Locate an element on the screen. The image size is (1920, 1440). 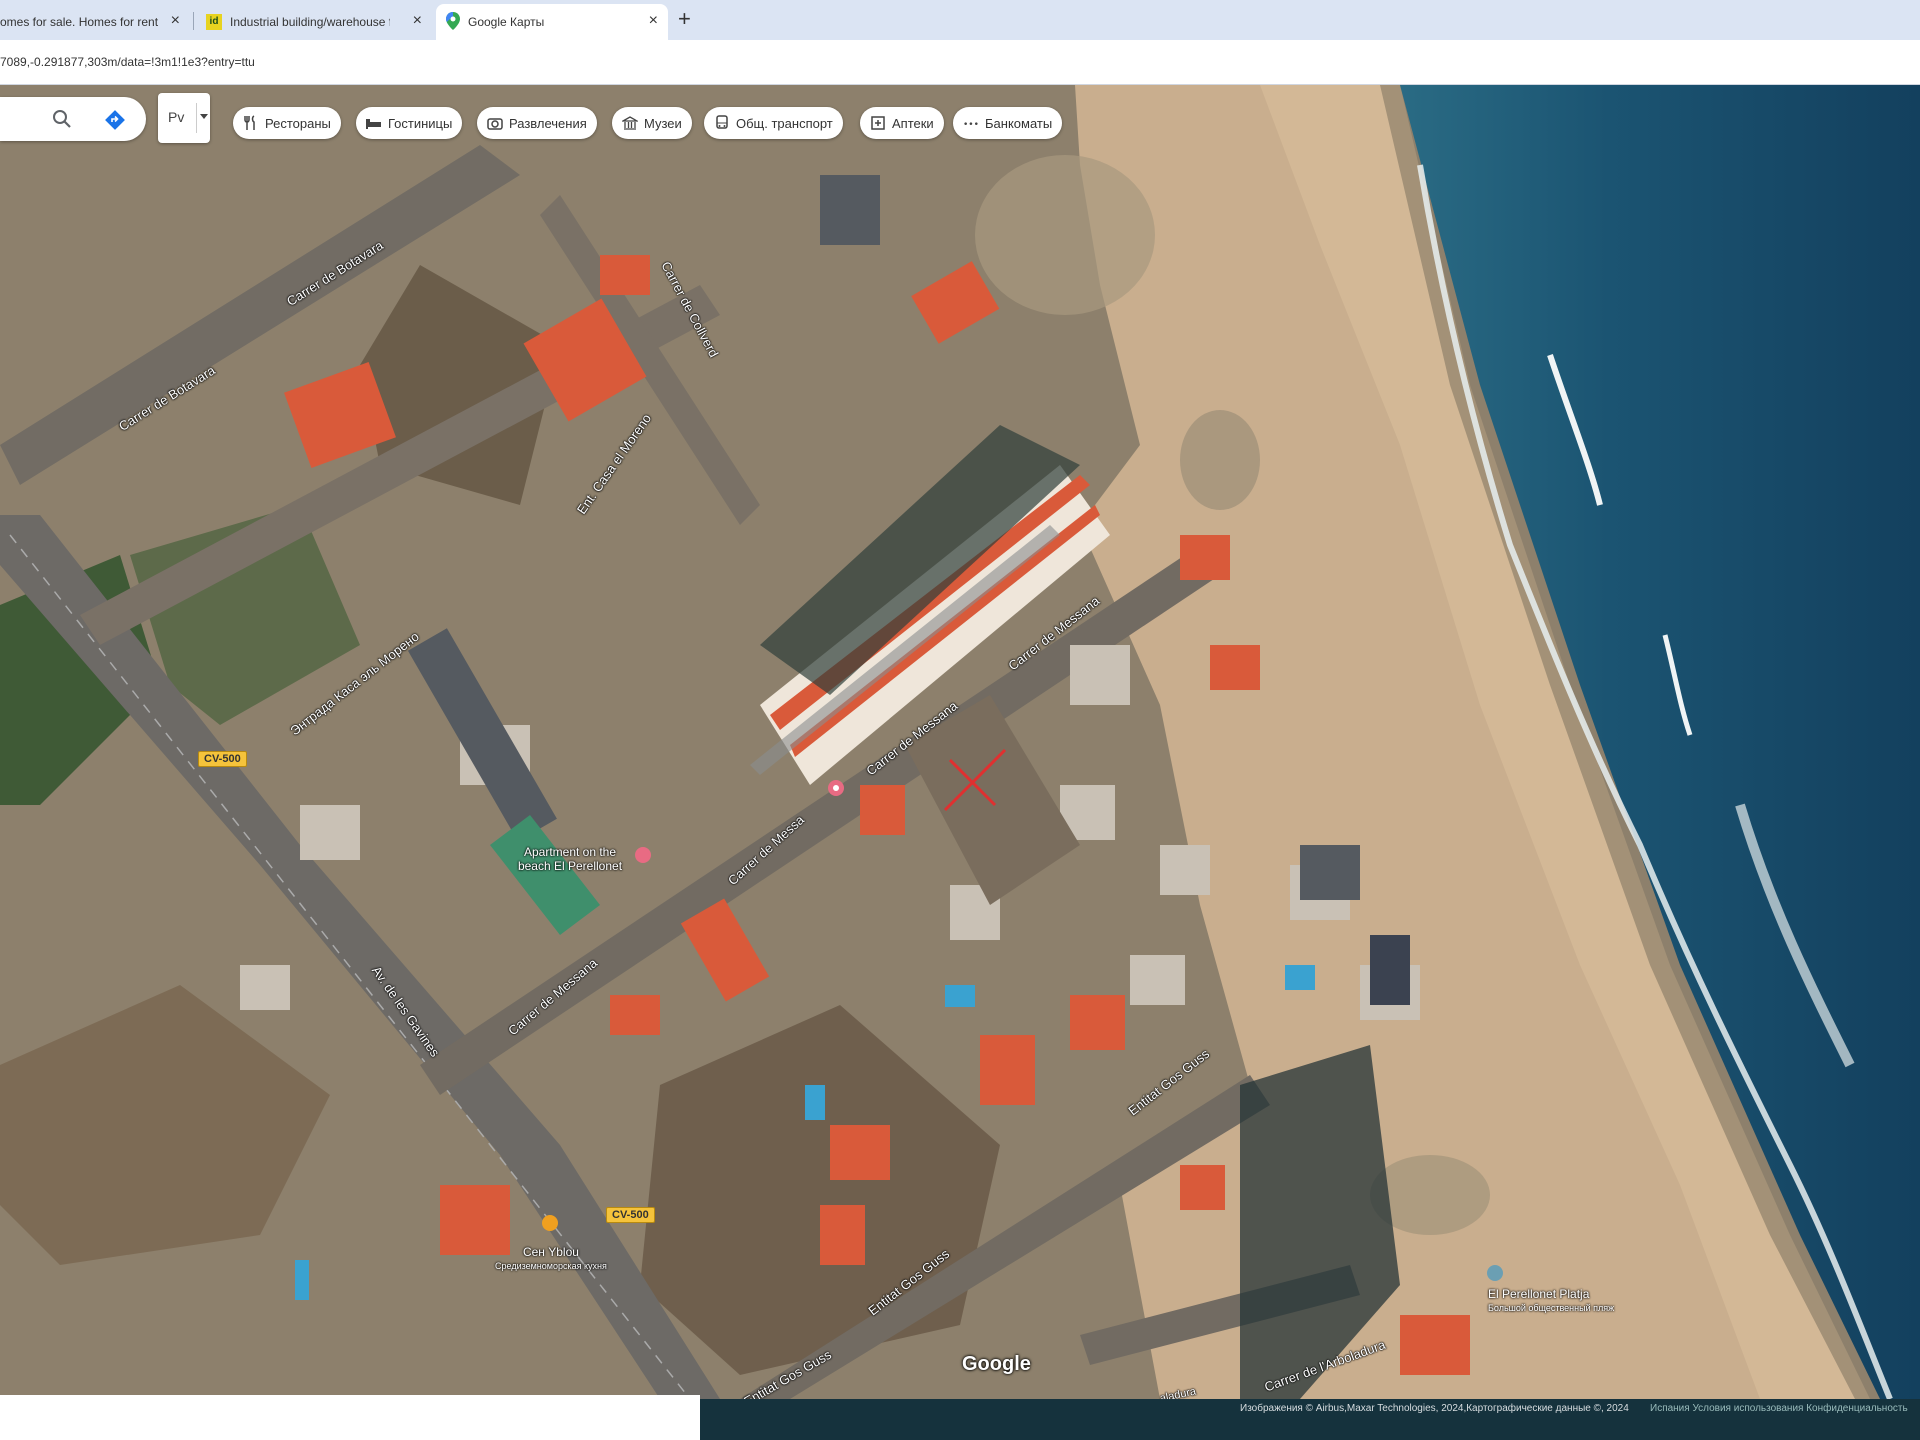
search-box is located at coordinates (73, 119).